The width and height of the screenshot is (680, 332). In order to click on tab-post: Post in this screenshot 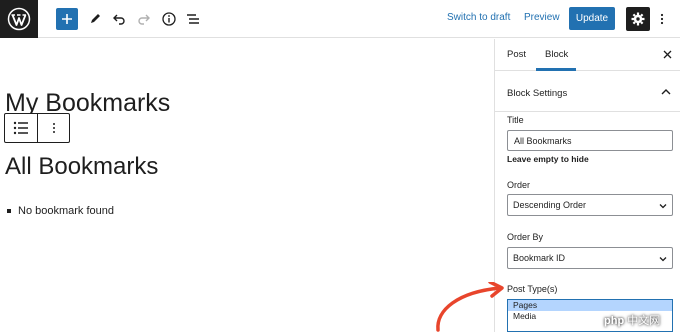, I will do `click(516, 54)`.